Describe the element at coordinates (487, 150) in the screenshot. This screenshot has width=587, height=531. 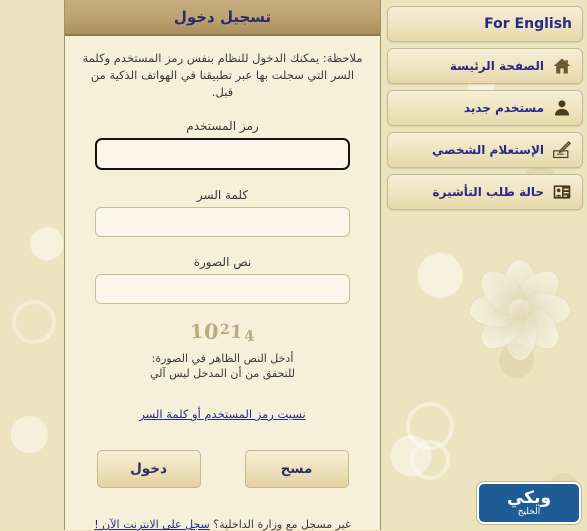
I see `sidebar-item-label: الإستعلام الشخصي` at that location.